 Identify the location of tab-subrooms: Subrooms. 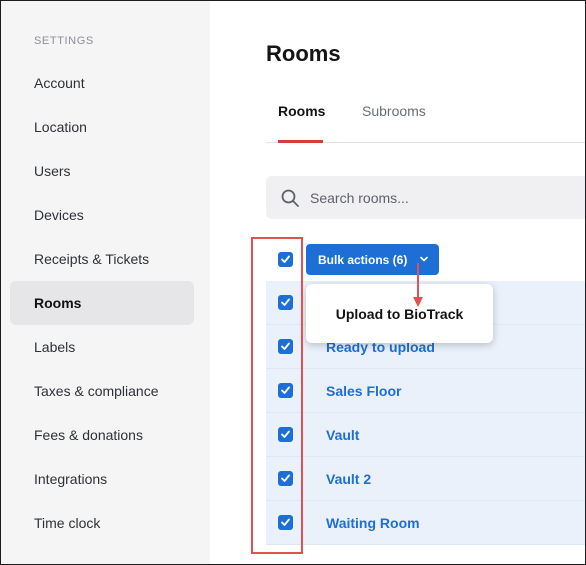
(394, 111).